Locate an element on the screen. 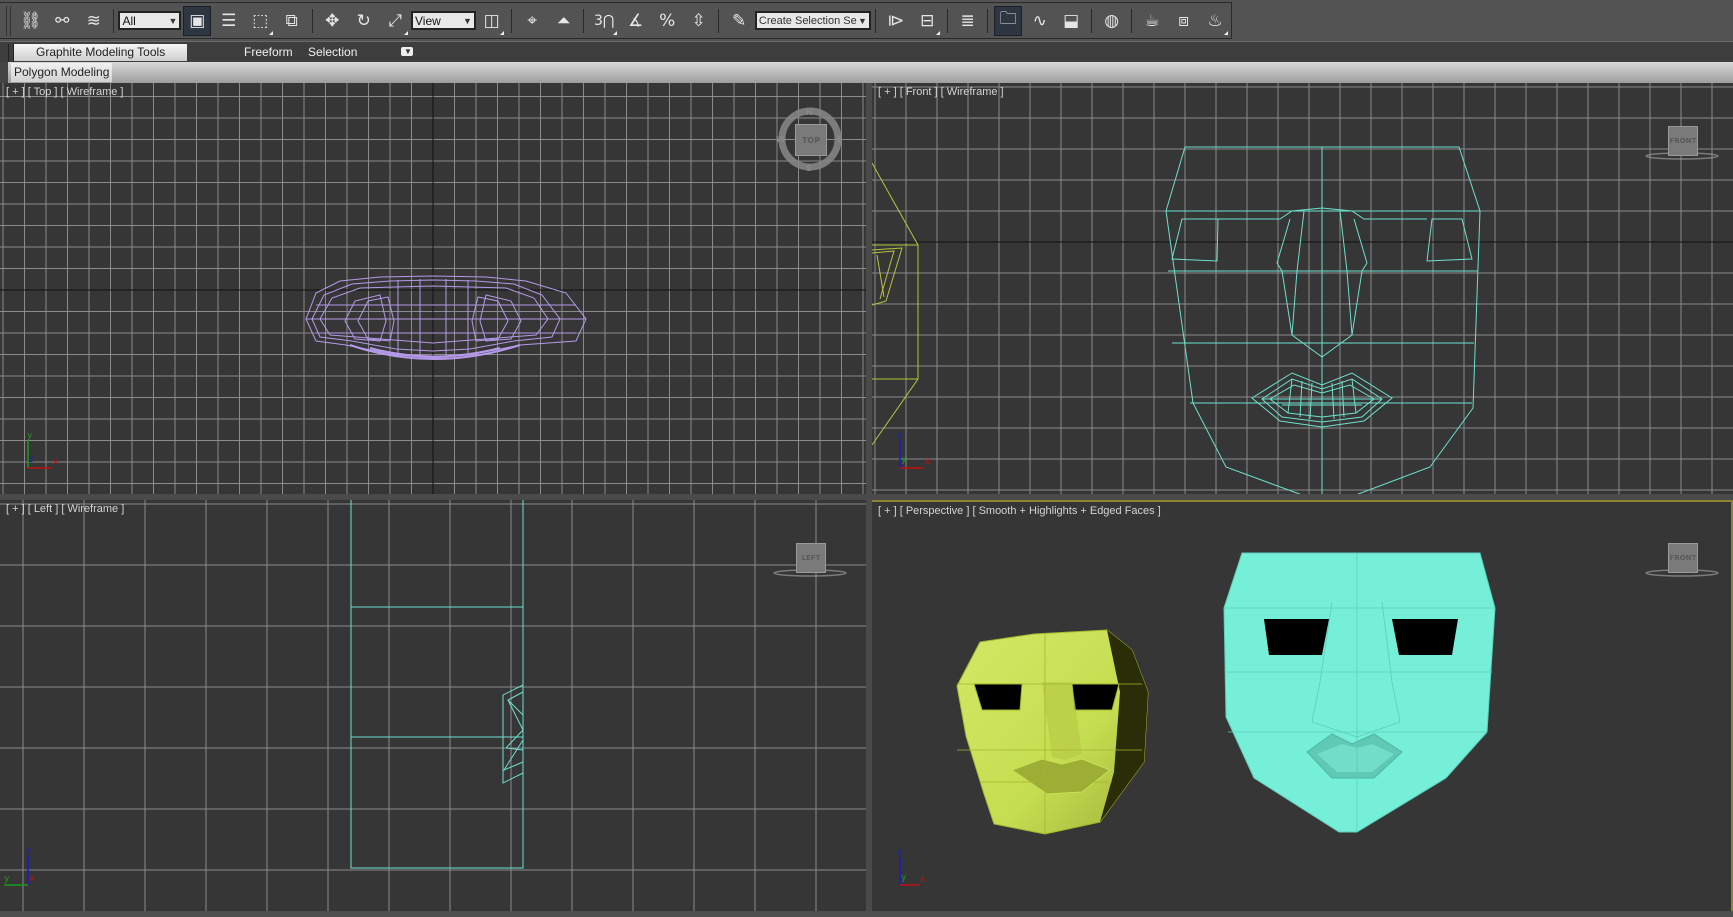  angle-snap-button: ∡ is located at coordinates (636, 21).